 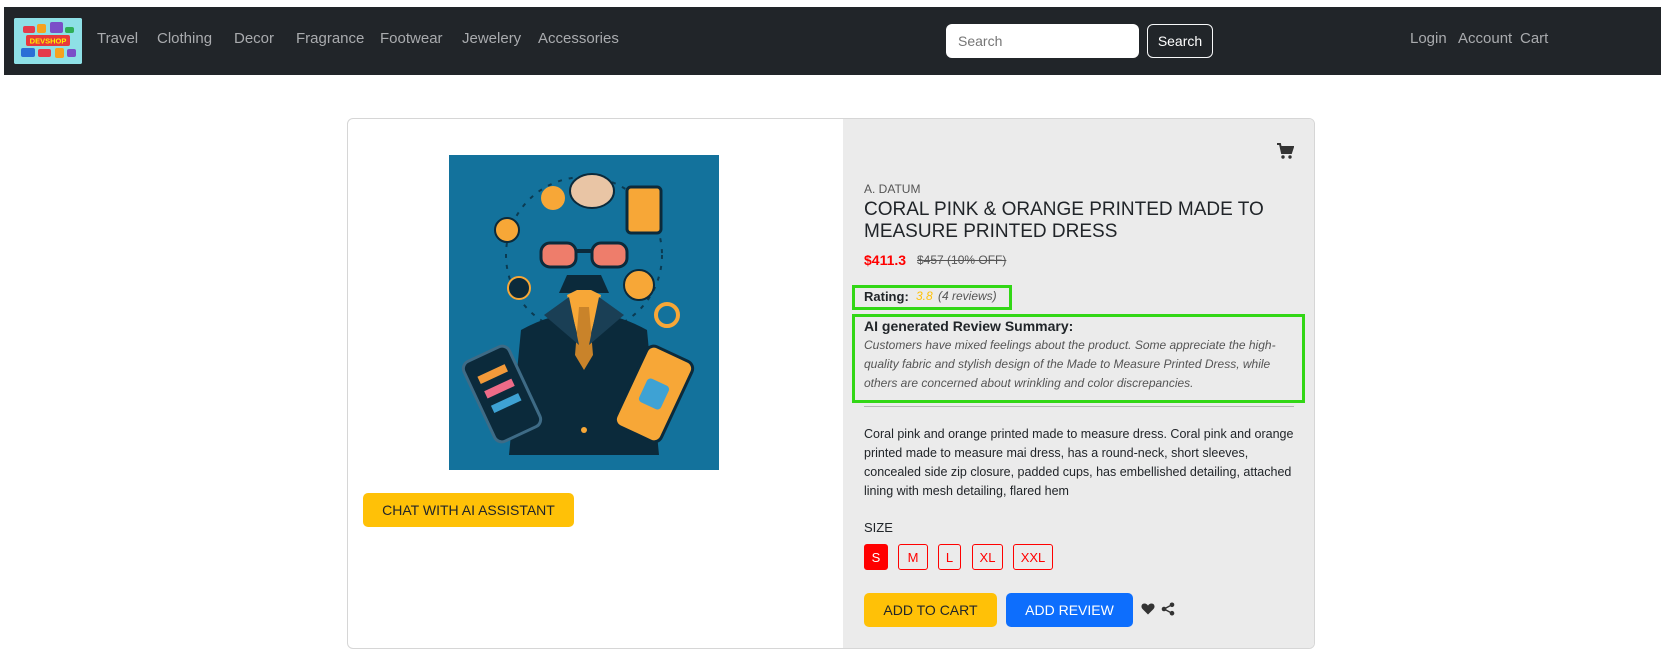 What do you see at coordinates (876, 557) in the screenshot?
I see `size-button-s: S` at bounding box center [876, 557].